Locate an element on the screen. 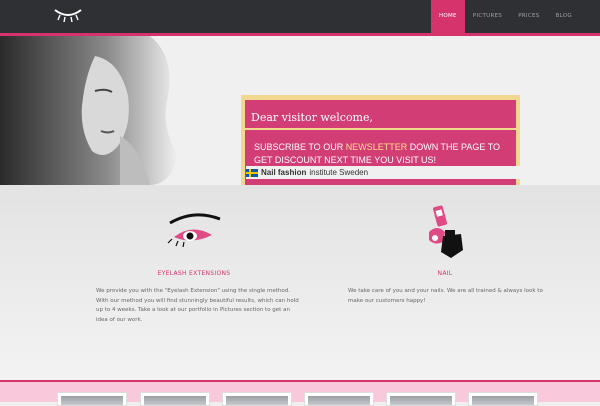 The image size is (600, 406). newsletter-highlight: NEWSLETTER is located at coordinates (377, 147).